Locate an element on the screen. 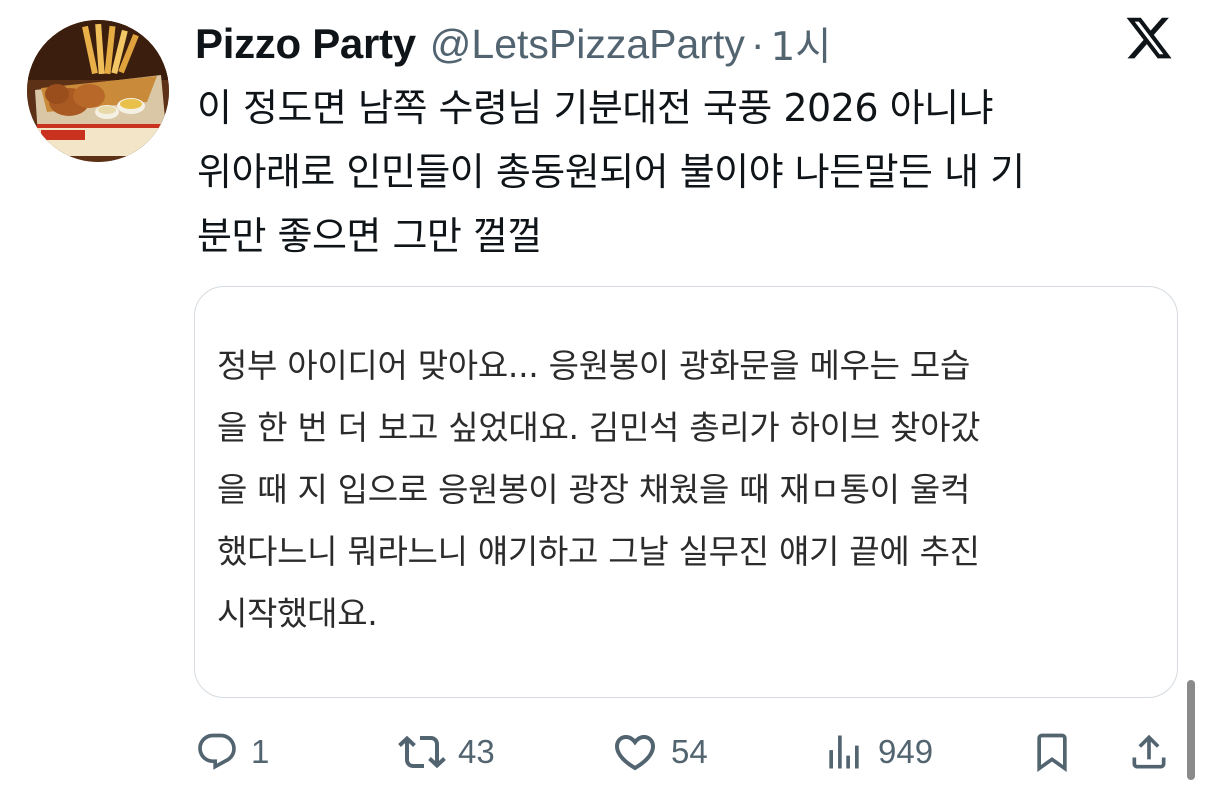 The height and width of the screenshot is (802, 1206). tweet-line: 이 정도면 남쪽 수령님 기분대전 국풍 2026 아니냐 is located at coordinates (595, 108).